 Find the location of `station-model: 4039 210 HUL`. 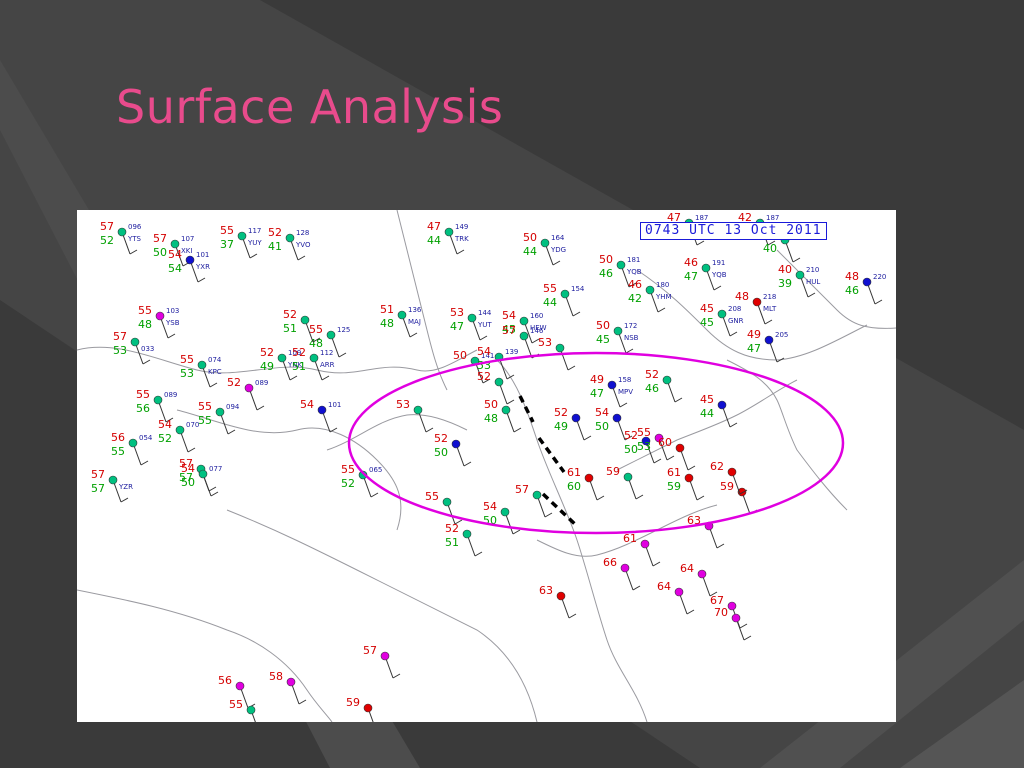

station-model: 4039 210 HUL is located at coordinates (799, 280).